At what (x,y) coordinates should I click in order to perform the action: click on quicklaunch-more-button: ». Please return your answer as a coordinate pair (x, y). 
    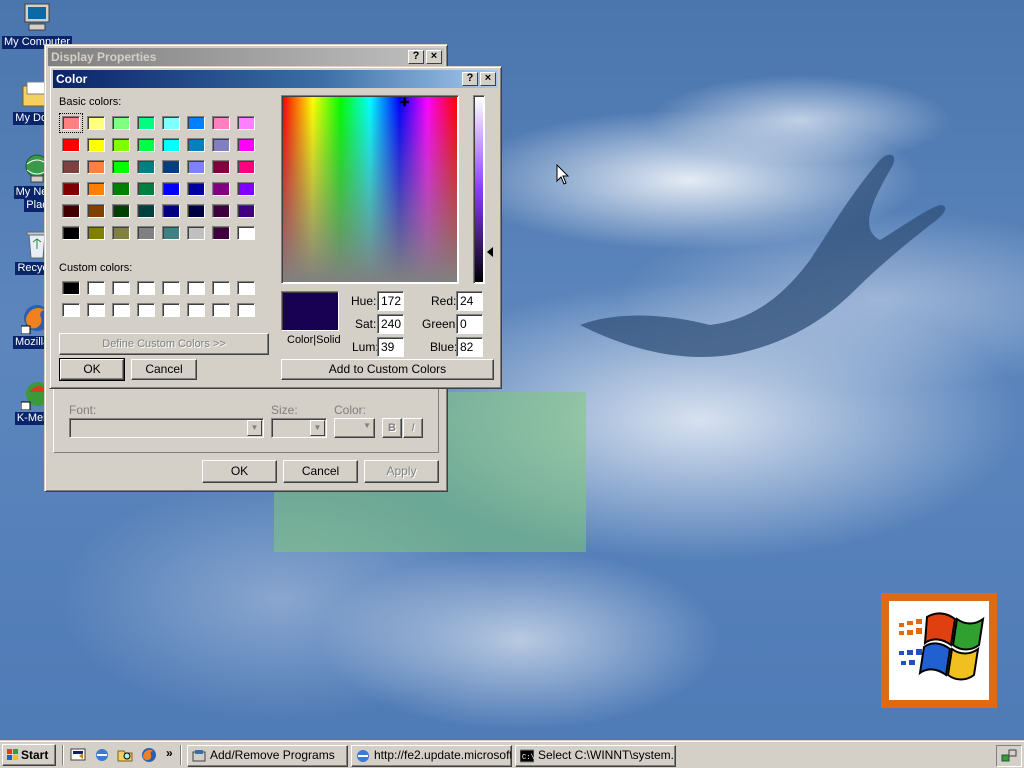
    Looking at the image, I should click on (169, 753).